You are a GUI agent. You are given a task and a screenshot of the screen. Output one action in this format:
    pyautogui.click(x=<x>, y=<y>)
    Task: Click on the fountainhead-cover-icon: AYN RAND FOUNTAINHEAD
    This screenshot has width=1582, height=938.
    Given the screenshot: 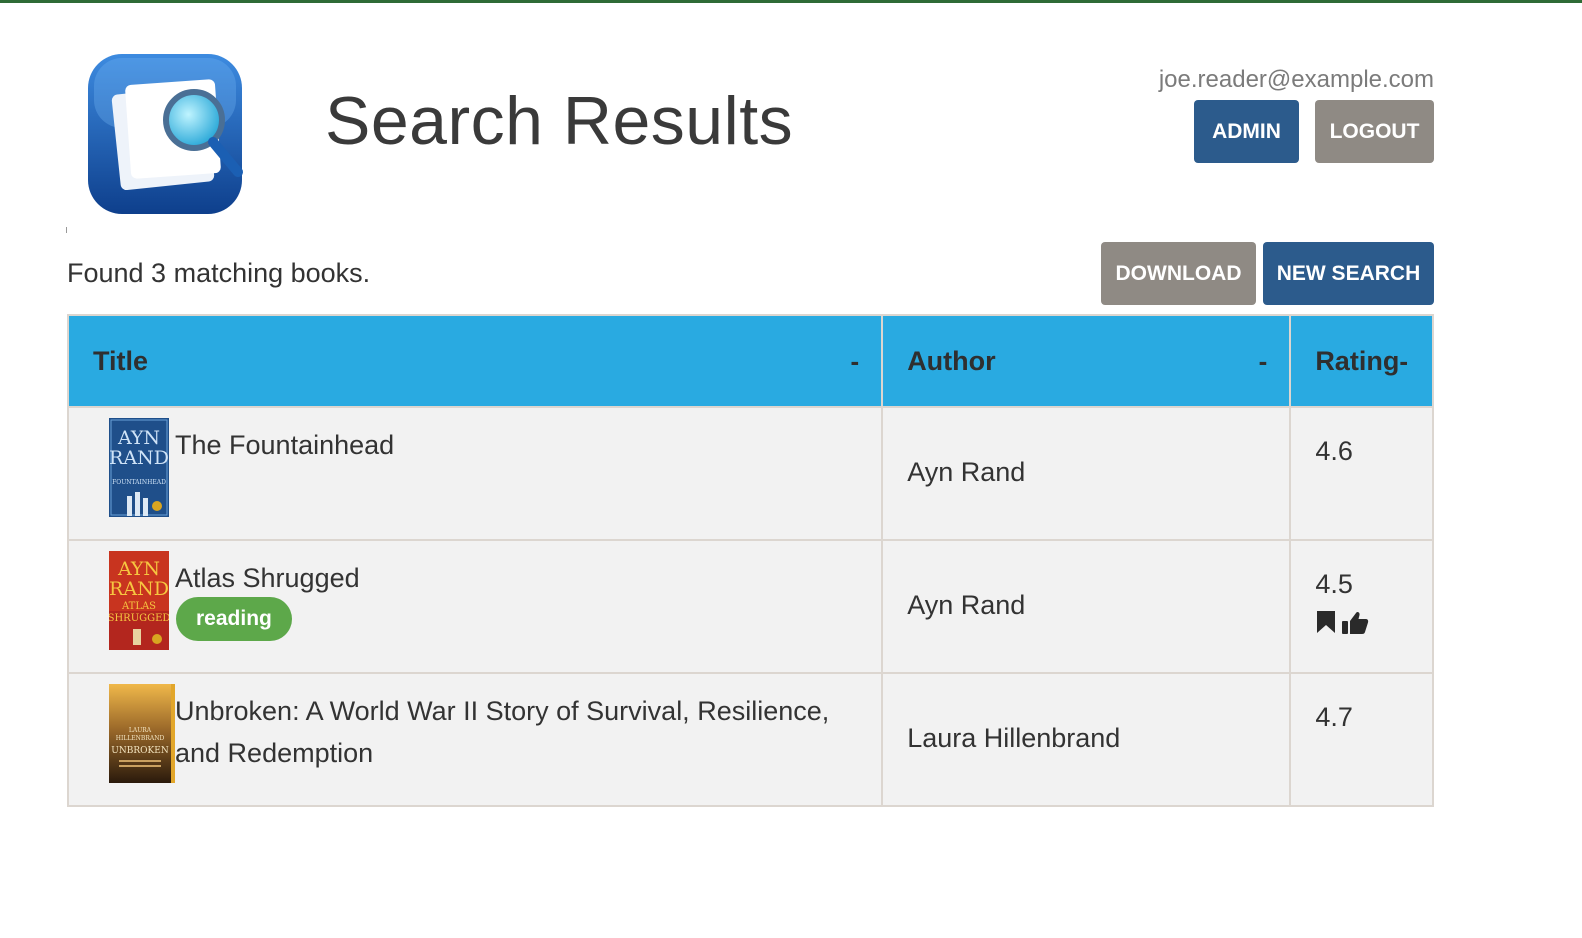 What is the action you would take?
    pyautogui.click(x=139, y=467)
    